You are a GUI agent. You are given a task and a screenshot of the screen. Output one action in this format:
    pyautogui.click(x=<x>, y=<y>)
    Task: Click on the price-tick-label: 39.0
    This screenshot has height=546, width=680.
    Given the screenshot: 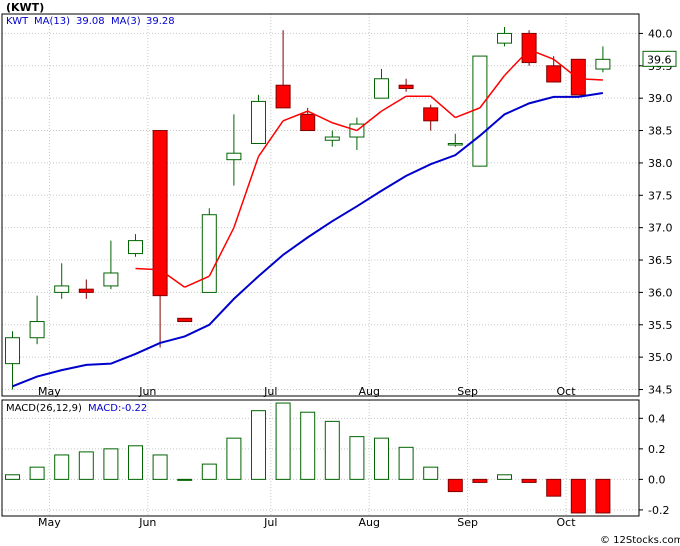 What is the action you would take?
    pyautogui.click(x=660, y=98)
    